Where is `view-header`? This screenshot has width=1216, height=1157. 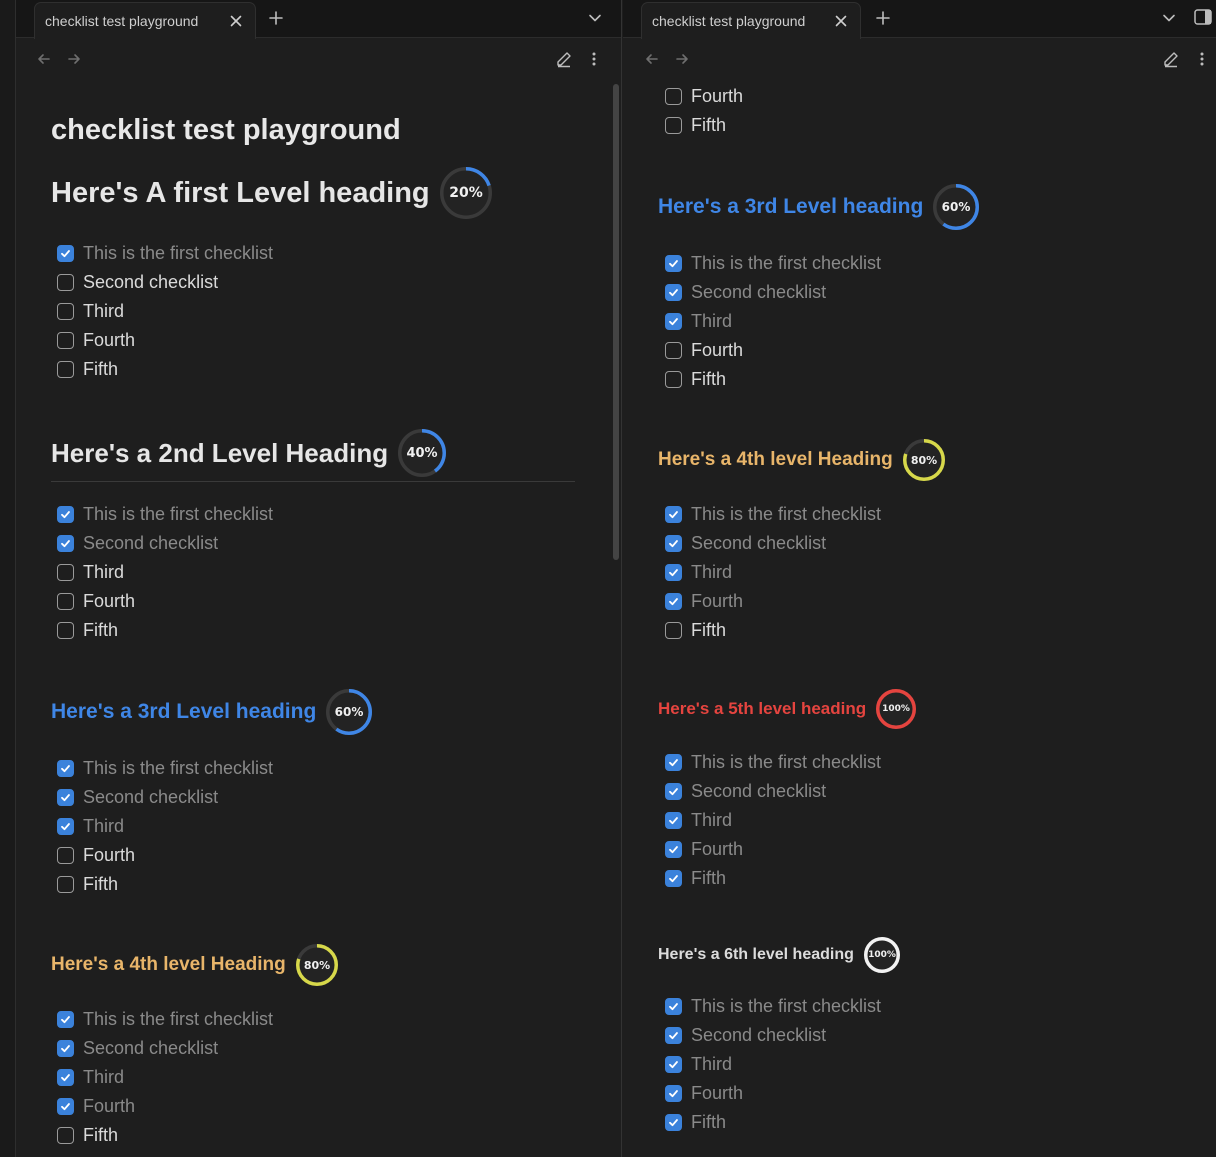 view-header is located at coordinates (318, 60).